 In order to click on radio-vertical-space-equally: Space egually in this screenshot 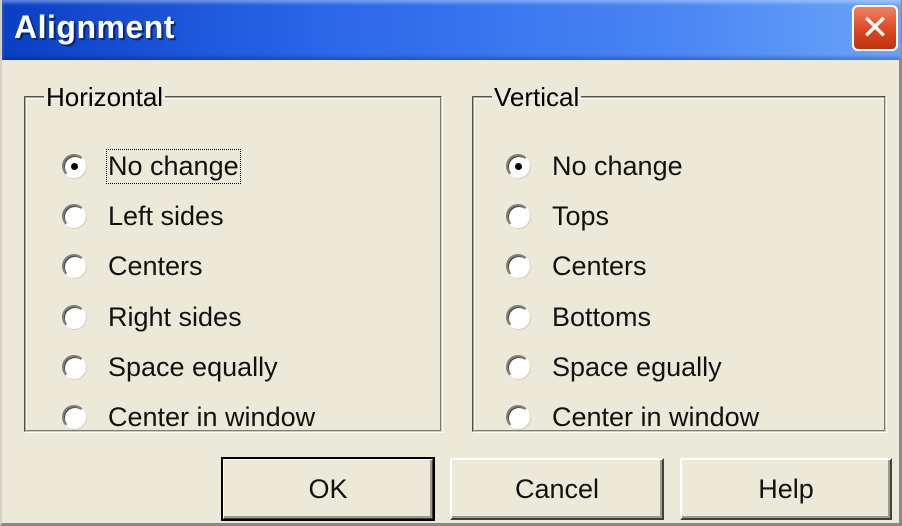, I will do `click(614, 367)`.